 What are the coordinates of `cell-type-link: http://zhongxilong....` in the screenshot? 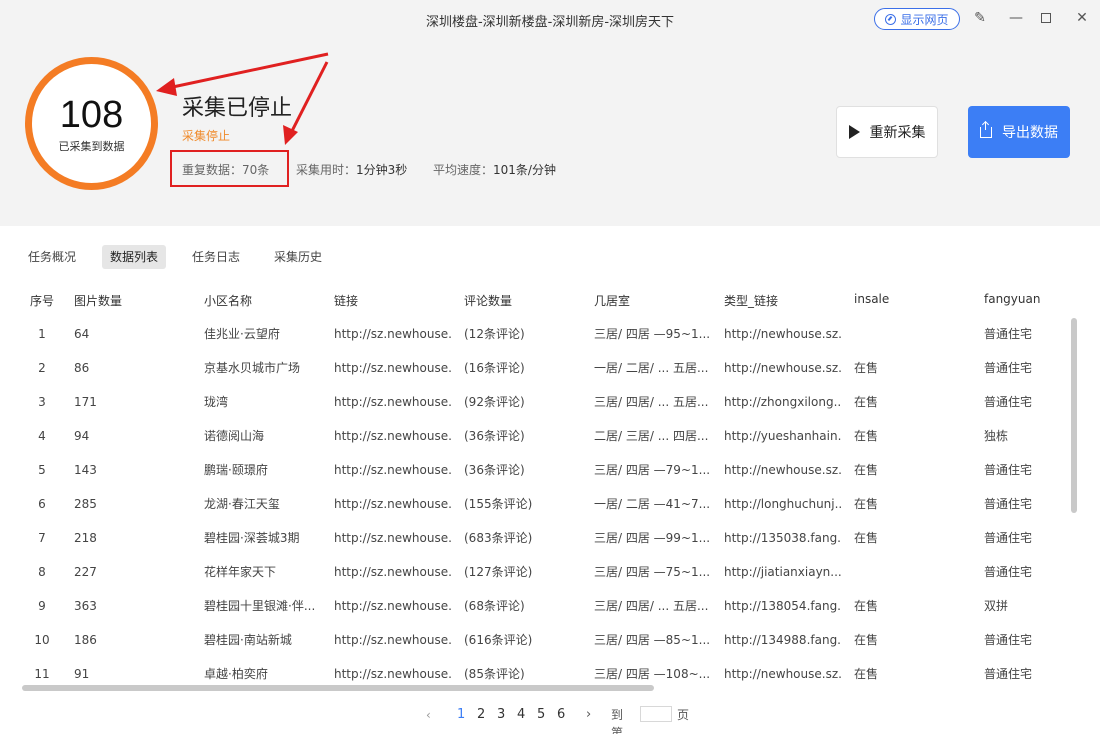 It's located at (783, 402).